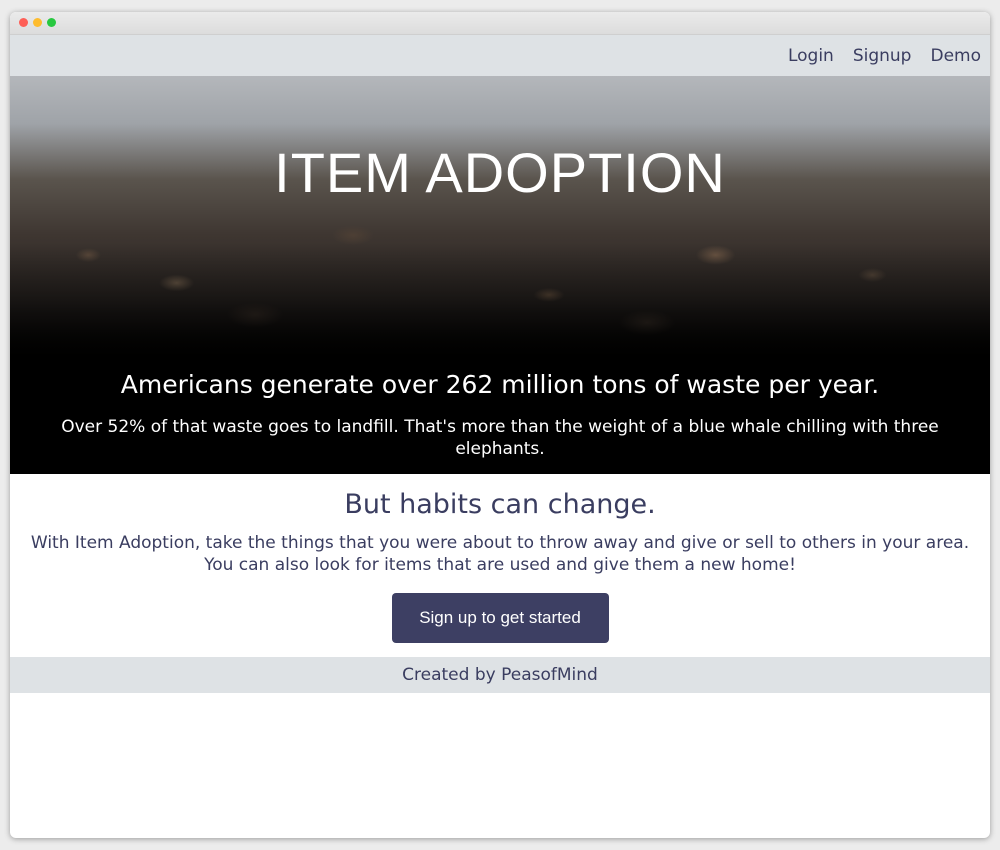  What do you see at coordinates (811, 56) in the screenshot?
I see `nav-link-login: Login` at bounding box center [811, 56].